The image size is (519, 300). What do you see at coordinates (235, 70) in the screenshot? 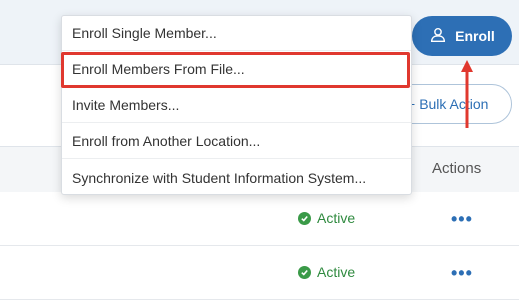
I see `highlight-box` at bounding box center [235, 70].